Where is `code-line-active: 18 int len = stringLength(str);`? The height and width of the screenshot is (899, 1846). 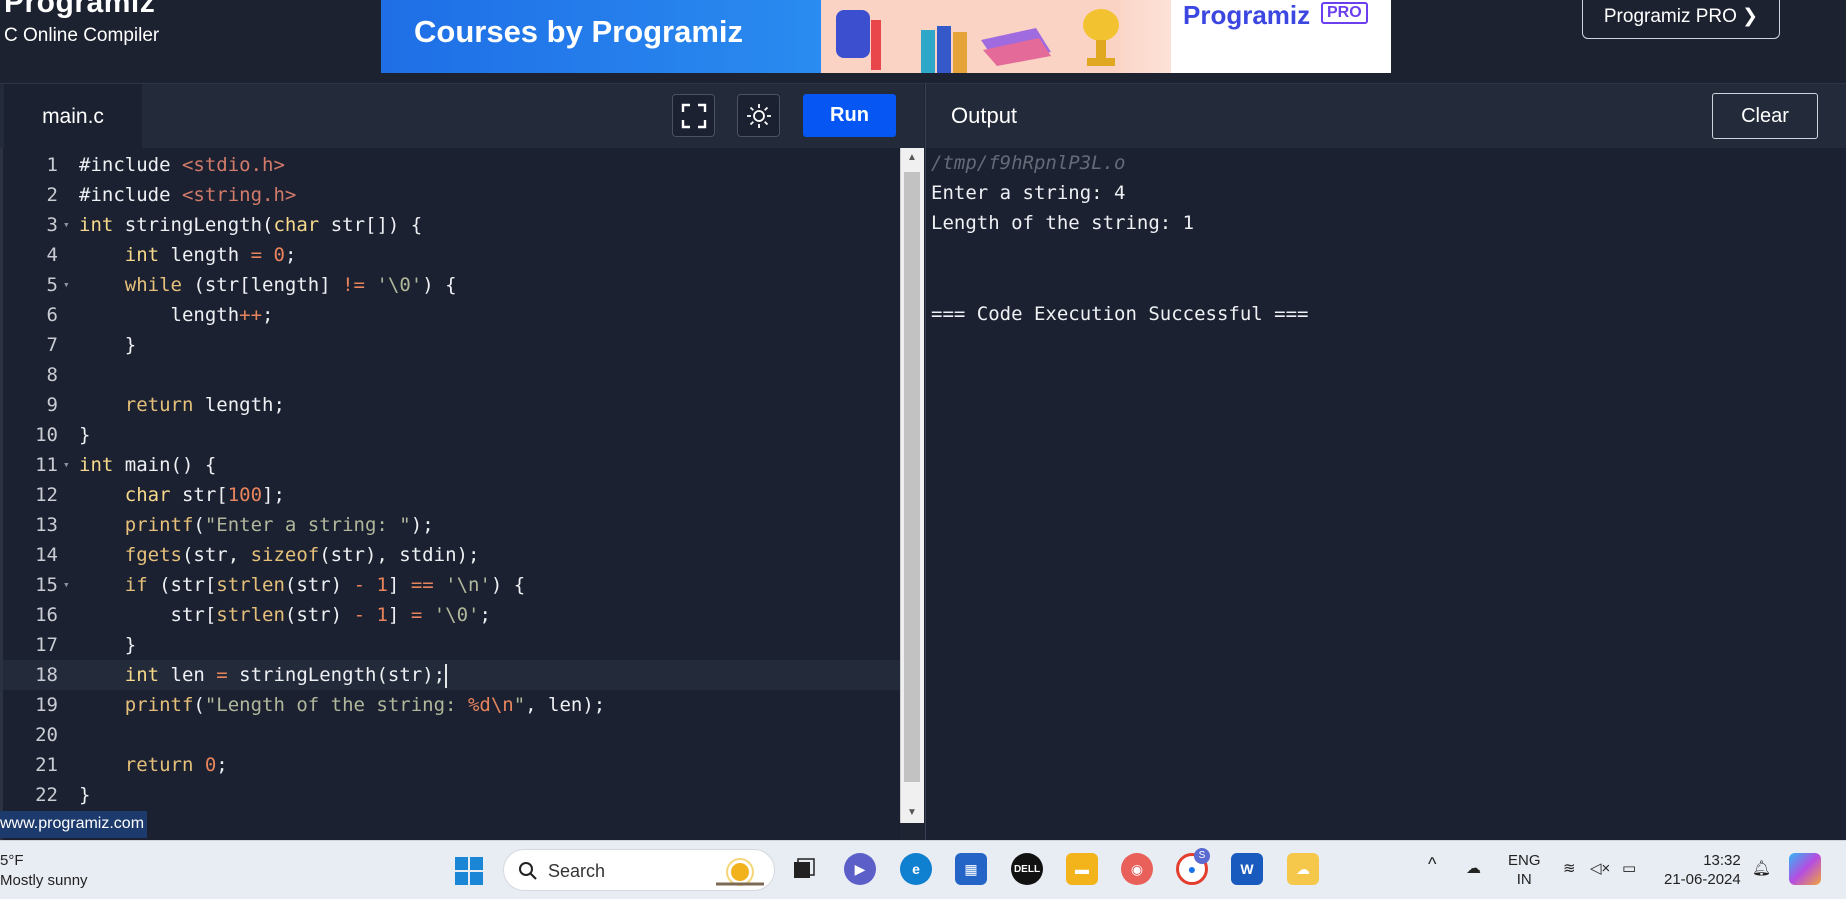
code-line-active: 18 int len = stringLength(str); is located at coordinates (451, 675).